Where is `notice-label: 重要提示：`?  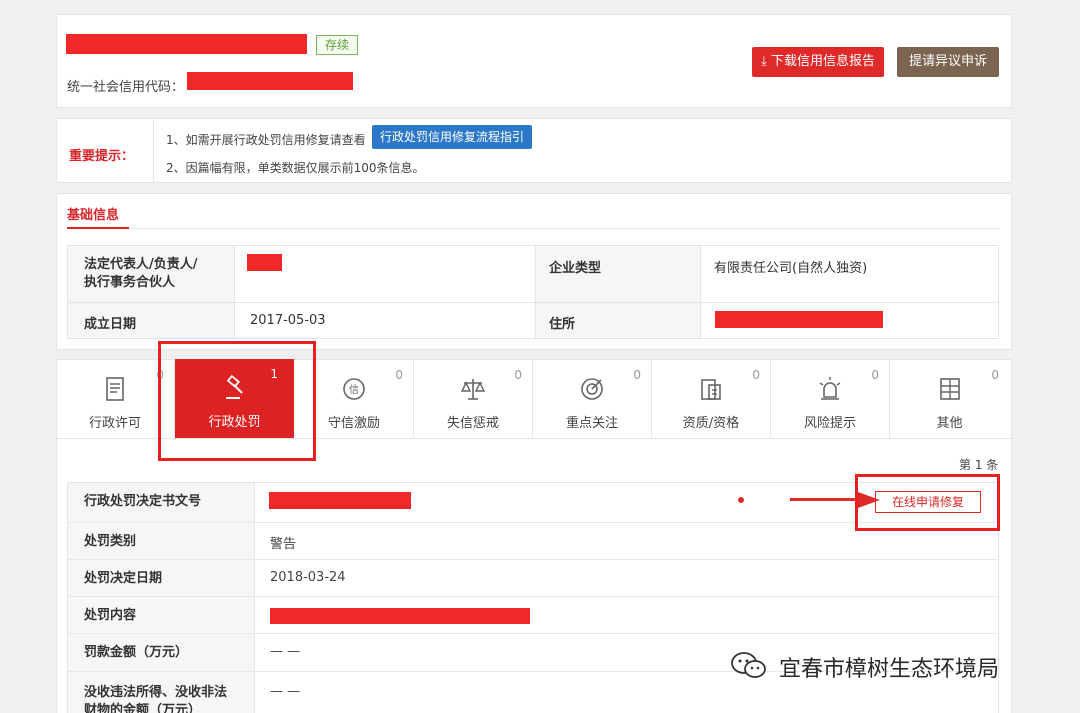
notice-label: 重要提示： is located at coordinates (102, 156).